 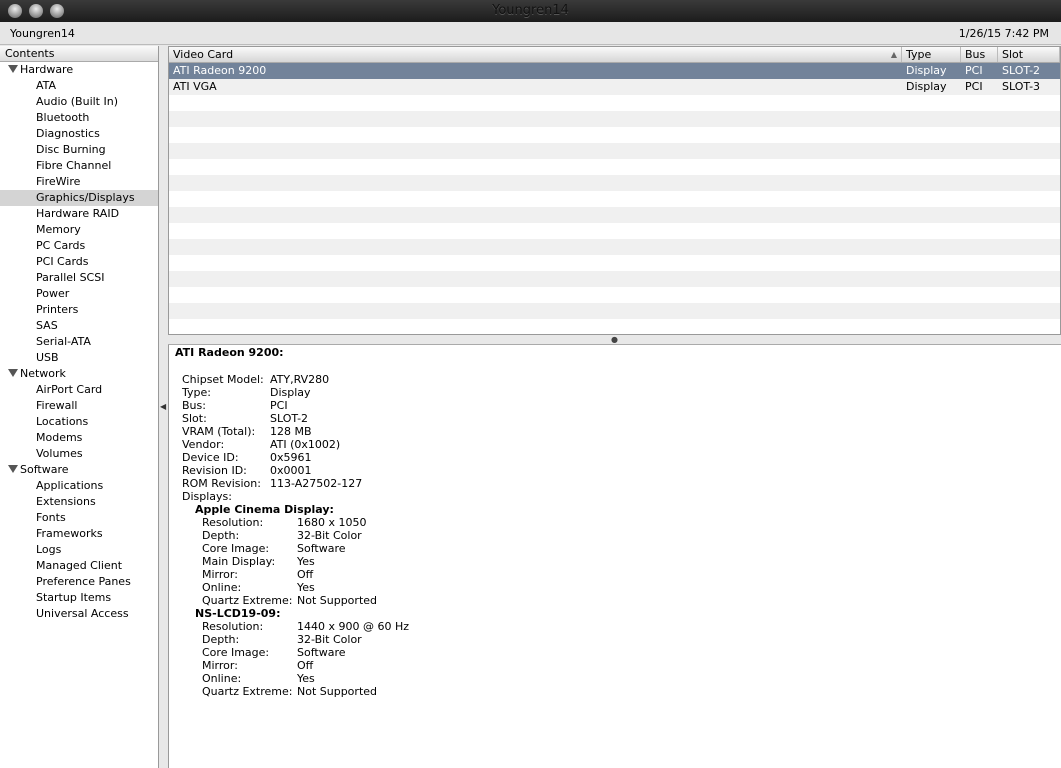 I want to click on sidebar-item: SAS, so click(x=79, y=326).